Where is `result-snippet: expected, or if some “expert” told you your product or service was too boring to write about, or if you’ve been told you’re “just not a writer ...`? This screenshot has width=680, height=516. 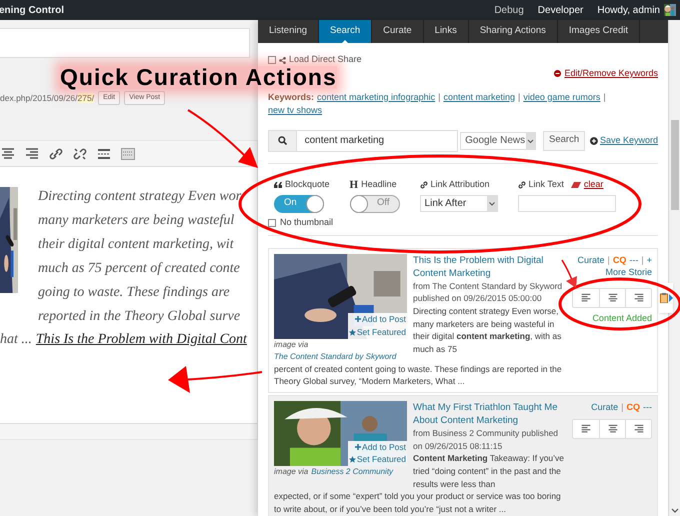
result-snippet: expected, or if some “expert” told you your product or service was too boring to write about, or if you’ve been told you’re “just not a writer ... is located at coordinates (418, 503).